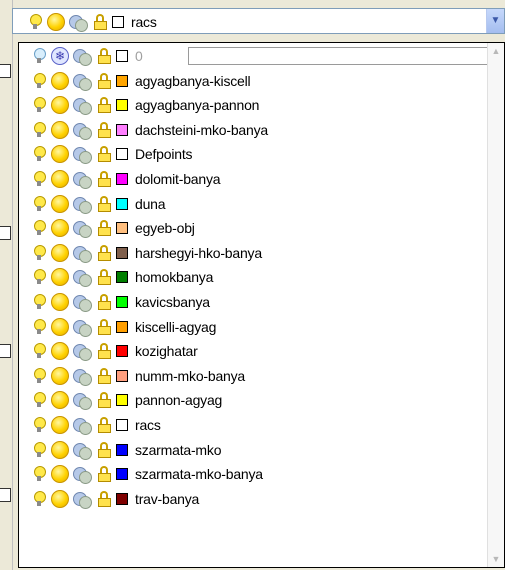 Image resolution: width=505 pixels, height=570 pixels. I want to click on layer-row: kiscelli-agyag, so click(124, 327).